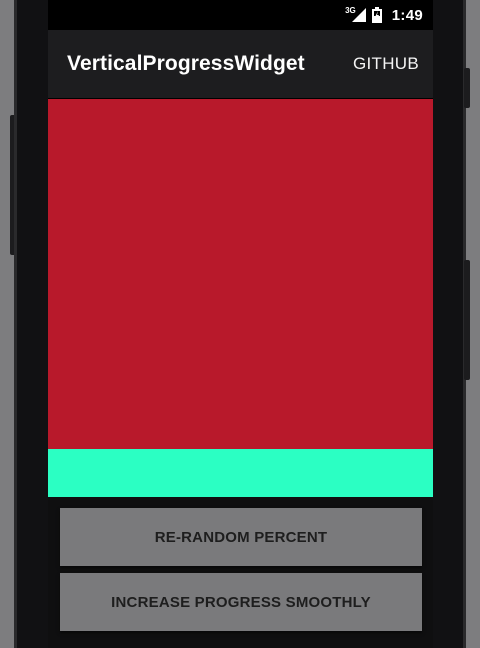 The width and height of the screenshot is (480, 648). What do you see at coordinates (467, 88) in the screenshot?
I see `power-key` at bounding box center [467, 88].